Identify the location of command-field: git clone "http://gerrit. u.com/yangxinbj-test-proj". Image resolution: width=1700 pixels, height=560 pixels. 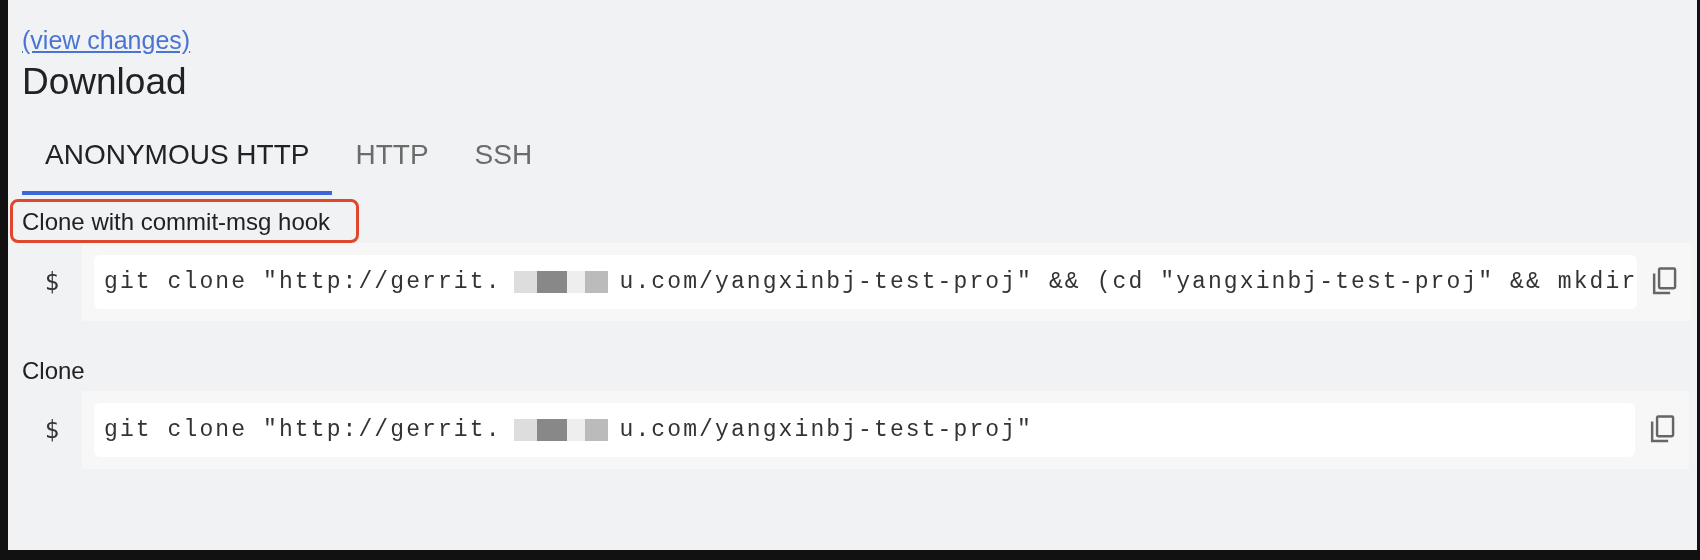
(864, 430).